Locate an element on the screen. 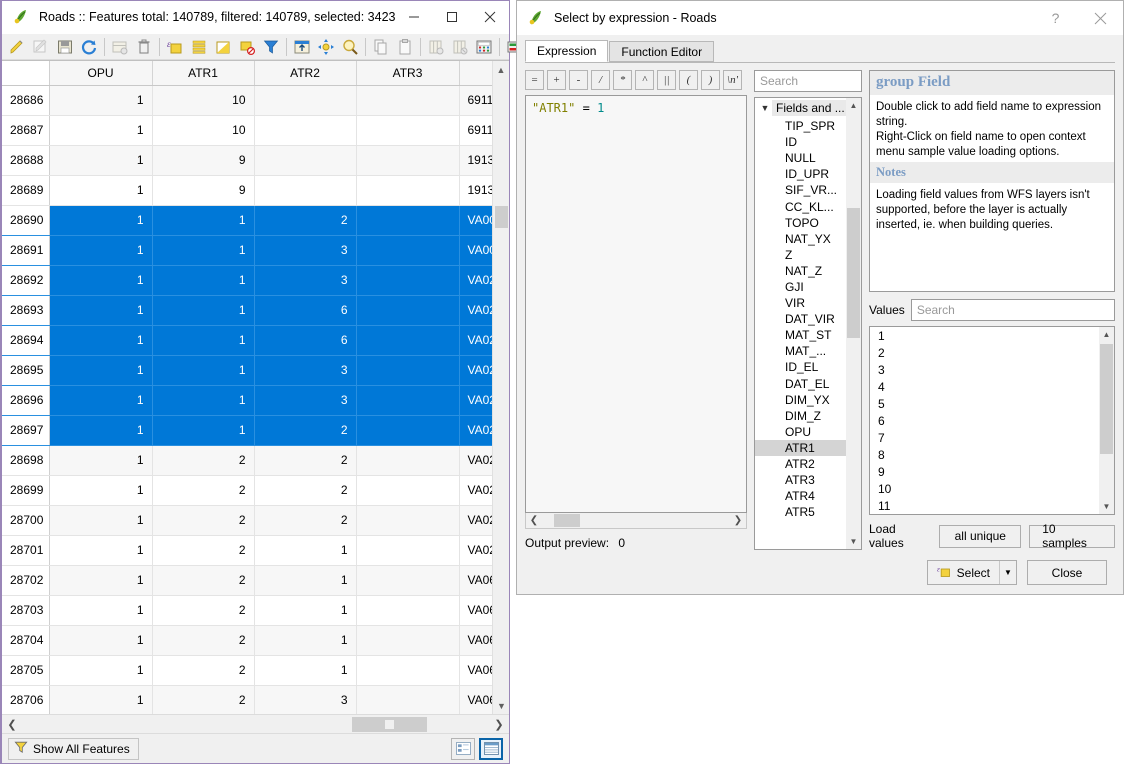 The image size is (1124, 764). delete-selected-icon is located at coordinates (144, 47).